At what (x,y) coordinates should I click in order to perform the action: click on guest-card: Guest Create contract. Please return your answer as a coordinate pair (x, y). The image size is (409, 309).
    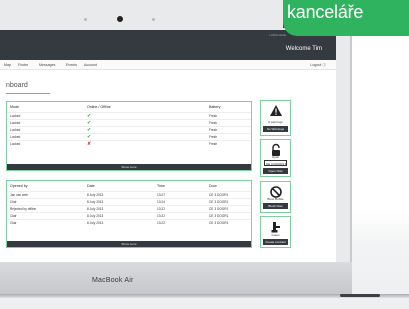
    Looking at the image, I should click on (275, 232).